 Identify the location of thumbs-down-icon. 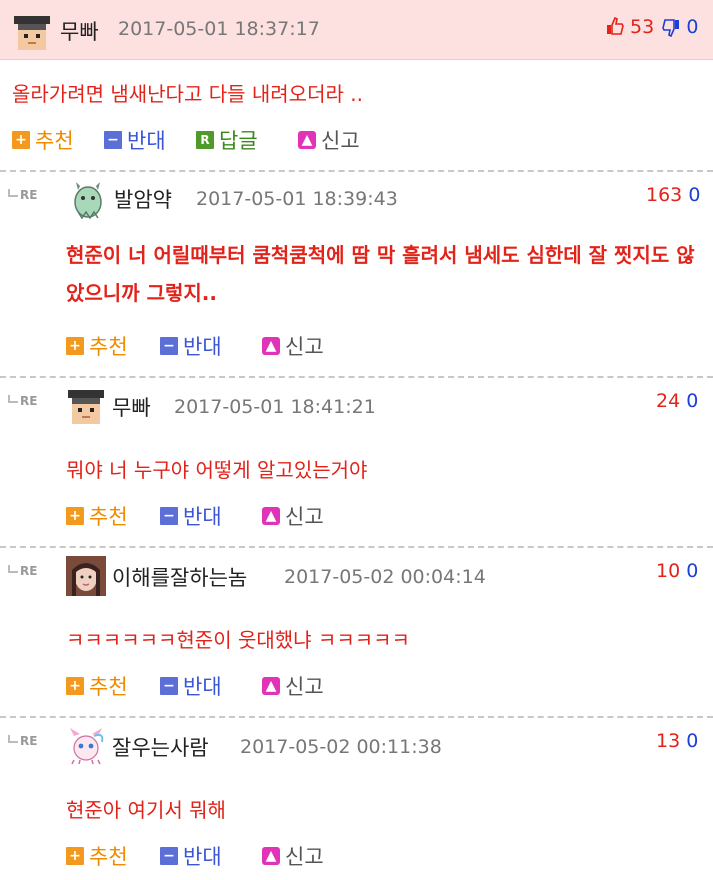
(671, 28).